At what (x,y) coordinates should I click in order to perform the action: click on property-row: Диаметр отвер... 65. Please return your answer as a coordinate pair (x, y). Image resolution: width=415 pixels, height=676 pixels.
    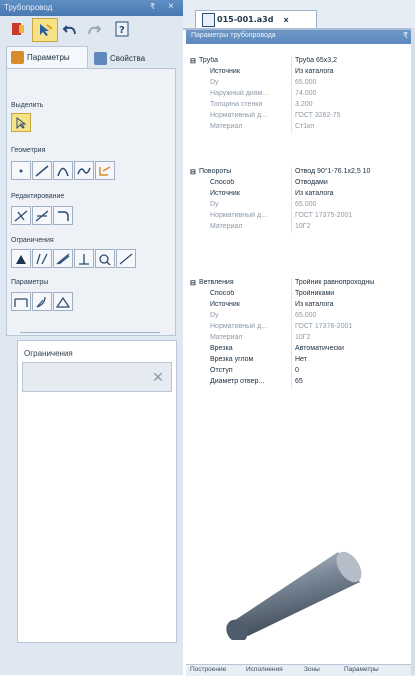
    Looking at the image, I should click on (300, 382).